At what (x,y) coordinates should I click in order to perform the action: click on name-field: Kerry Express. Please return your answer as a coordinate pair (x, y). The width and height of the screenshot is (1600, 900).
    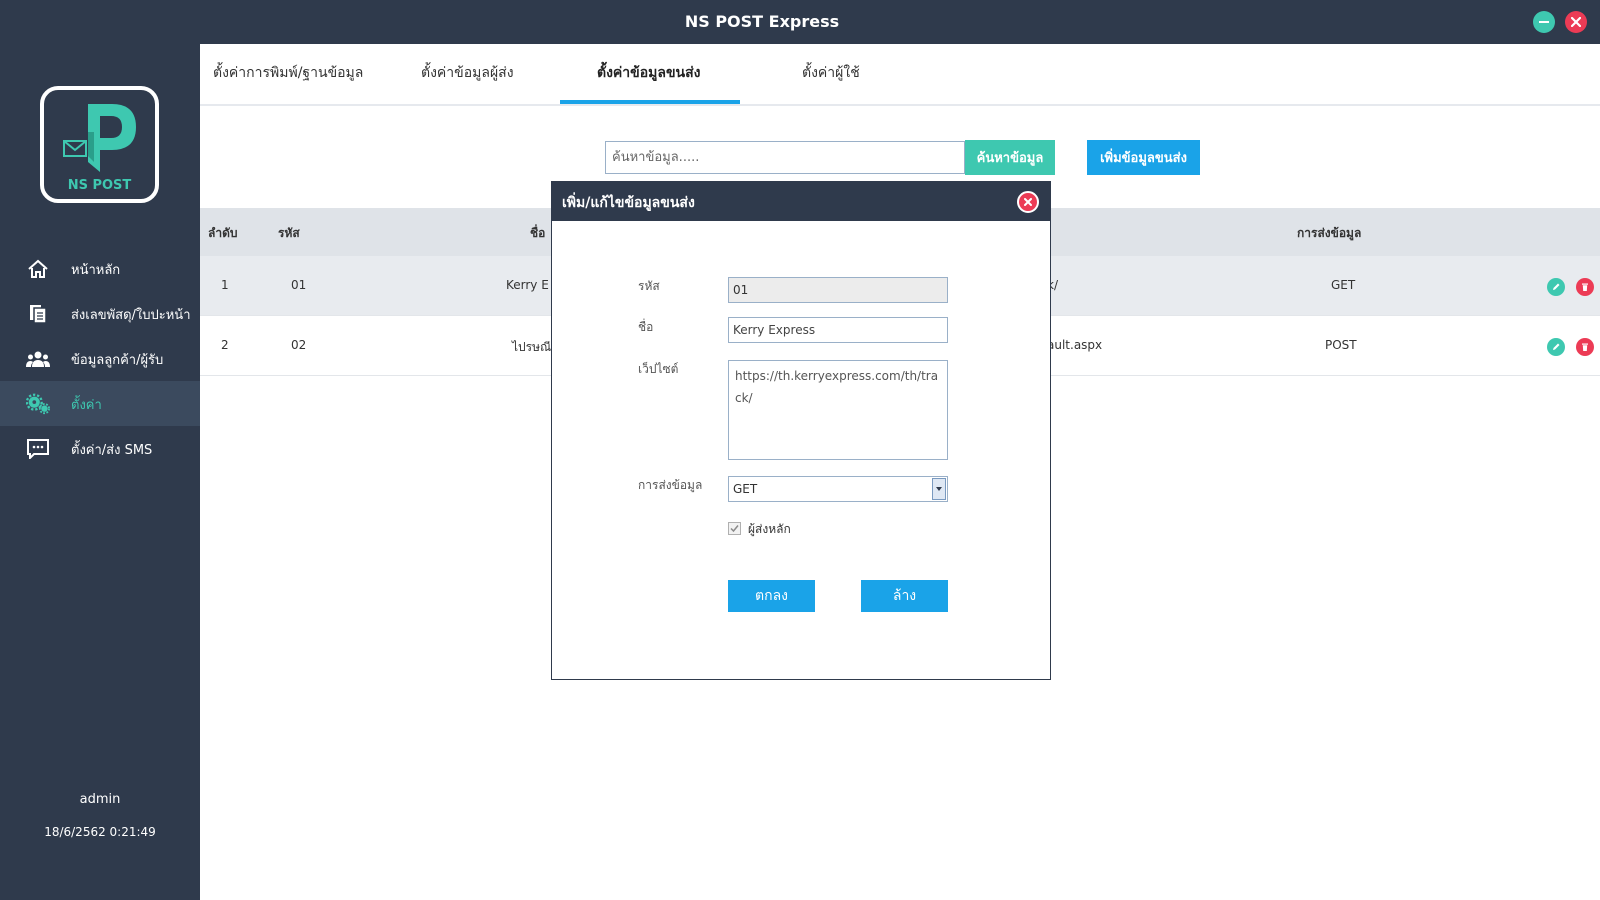
    Looking at the image, I should click on (838, 330).